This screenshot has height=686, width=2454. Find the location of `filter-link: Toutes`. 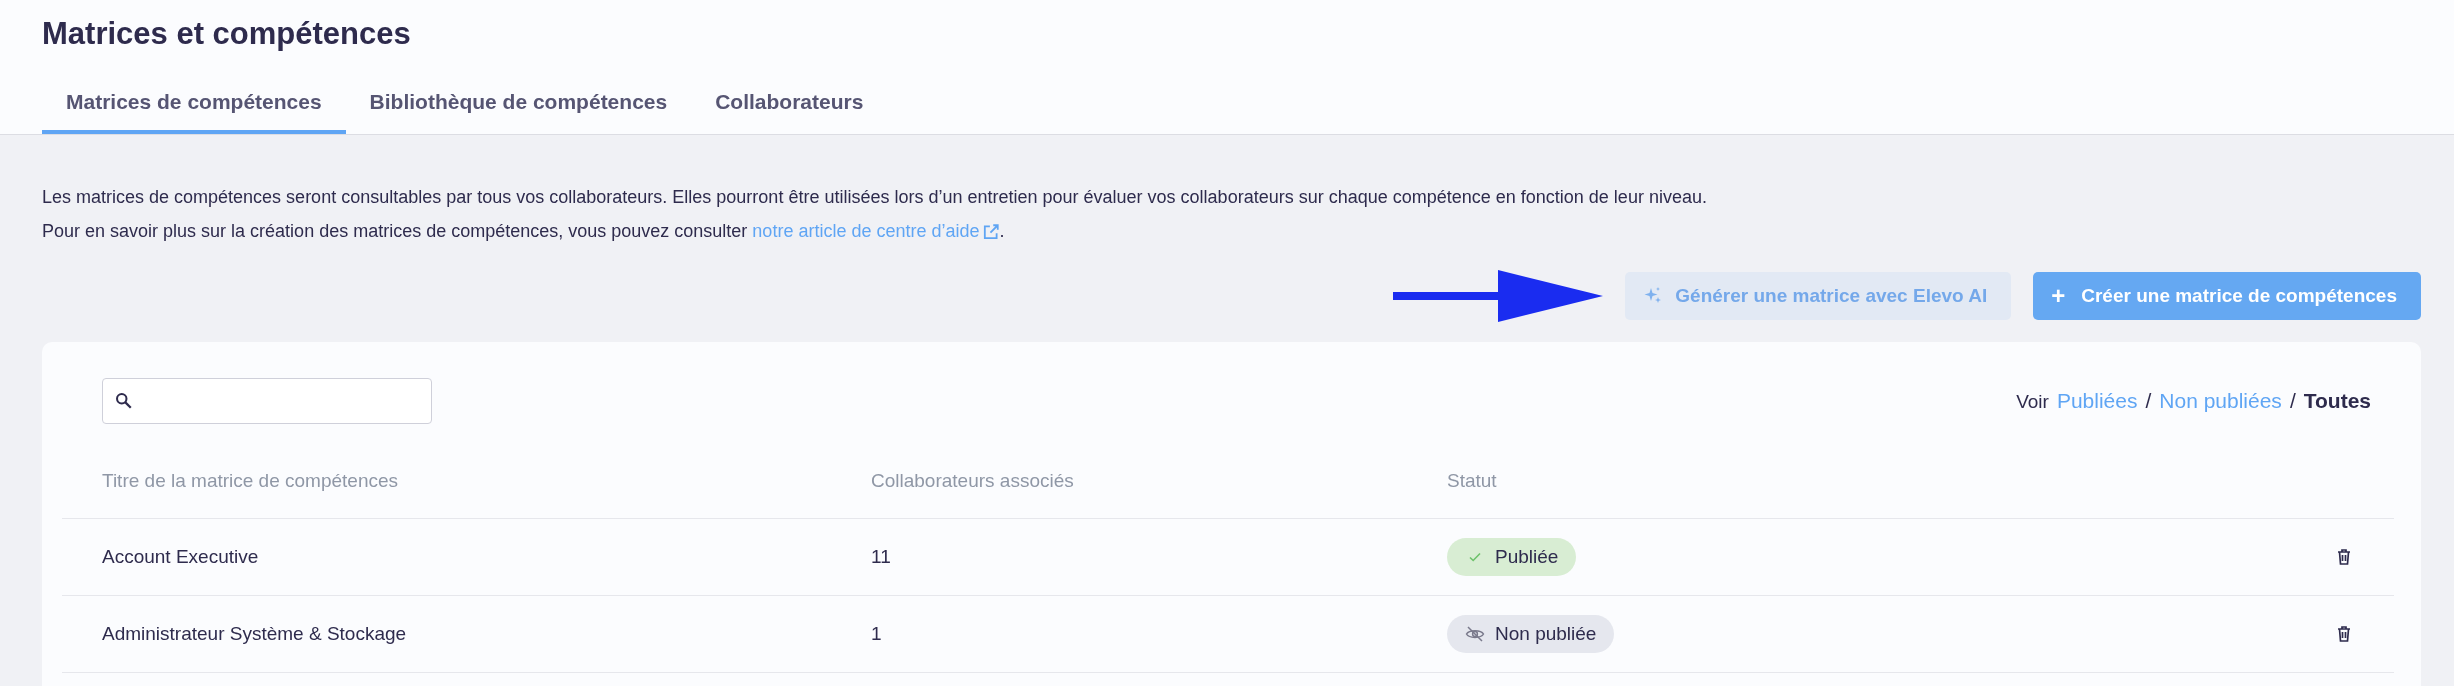

filter-link: Toutes is located at coordinates (2337, 401).